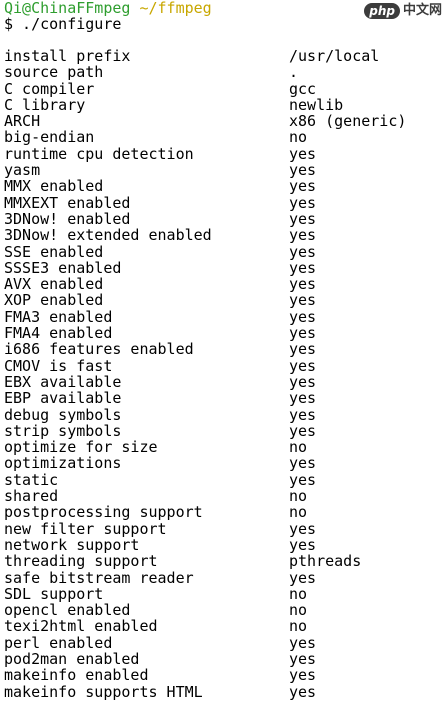  What do you see at coordinates (67, 218) in the screenshot?
I see `output-key: 3DNow! enabled` at bounding box center [67, 218].